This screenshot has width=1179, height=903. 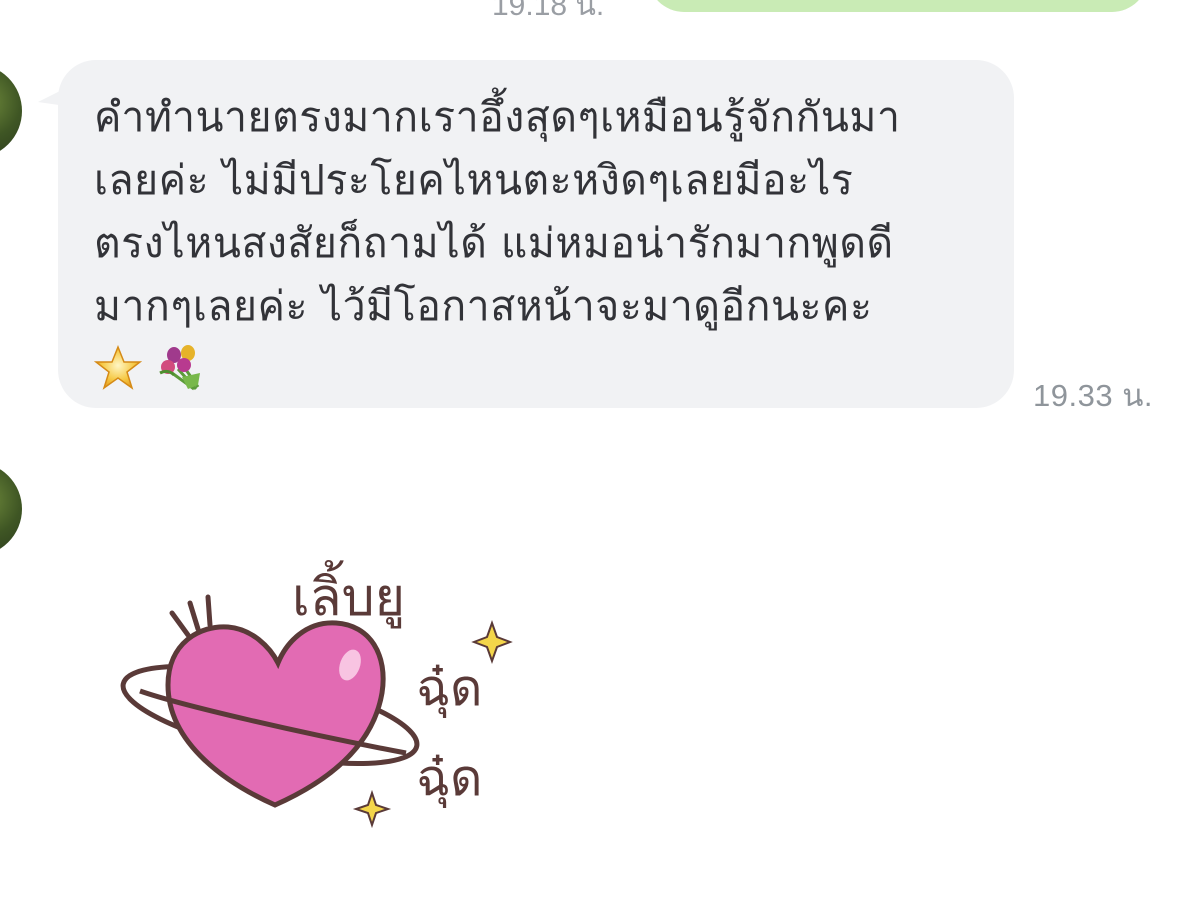 I want to click on message-time: 19.33 น., so click(x=1093, y=395).